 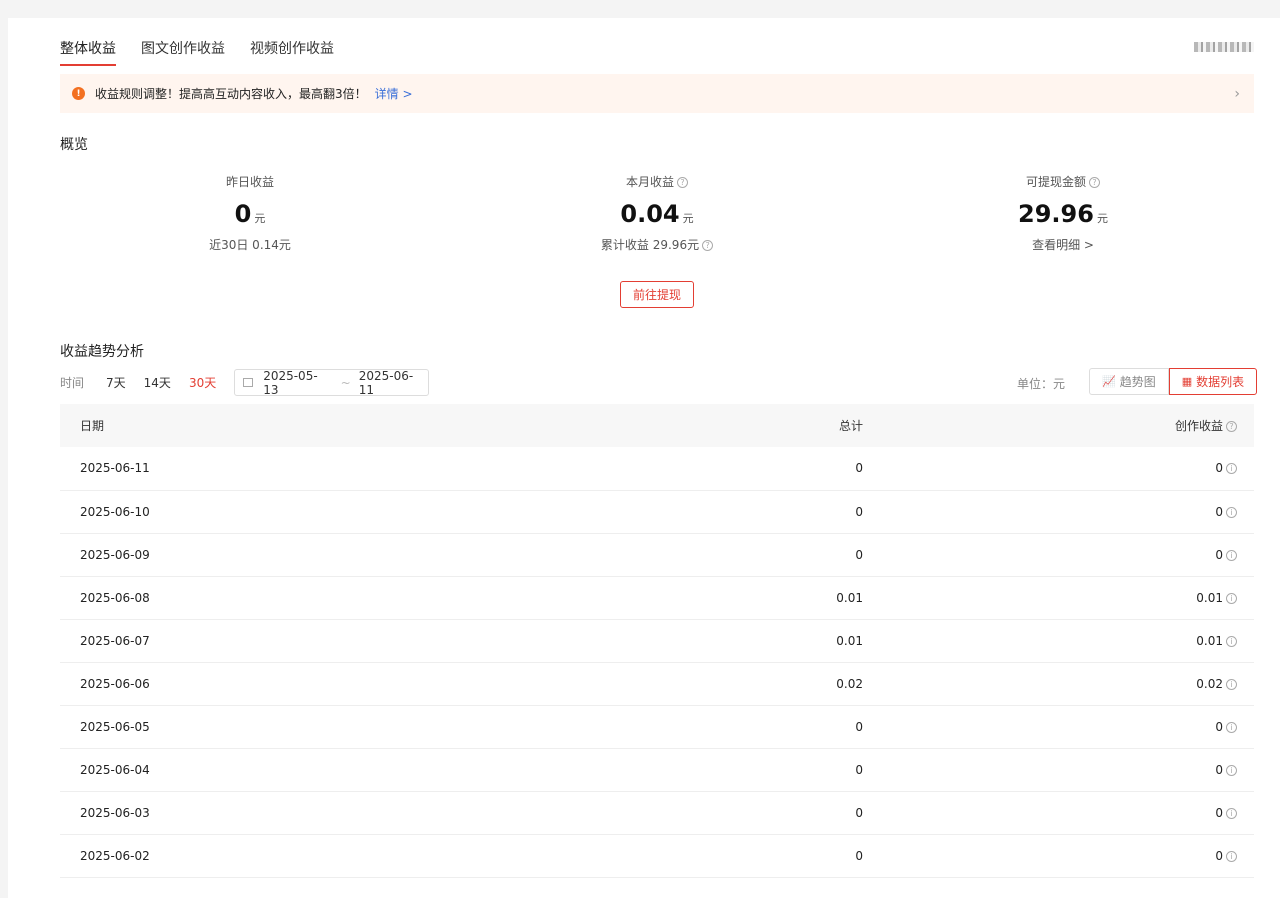 I want to click on table-row: 2025-06-07 0.01 0.01 i, so click(x=657, y=640).